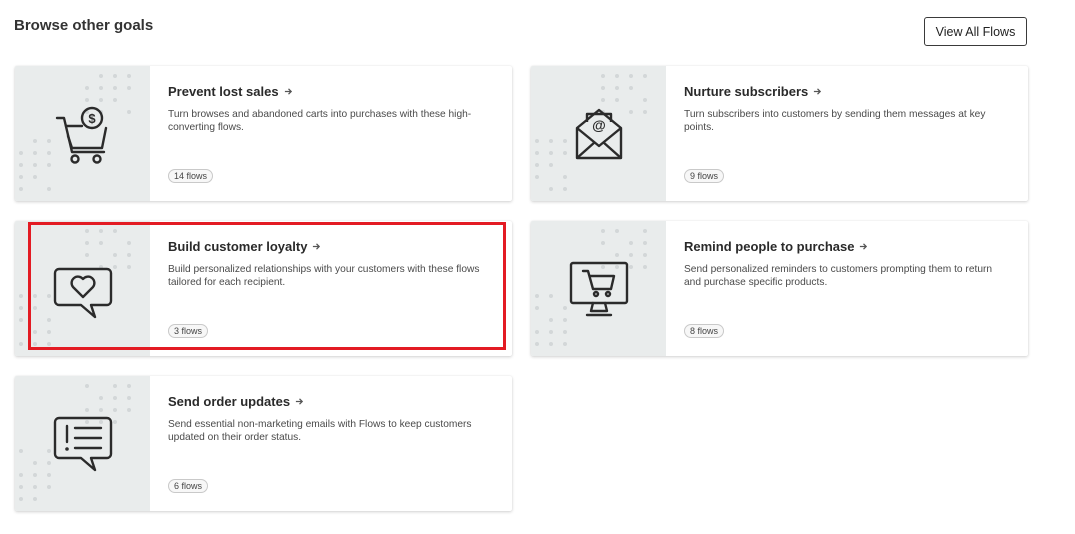 The height and width of the screenshot is (534, 1075). What do you see at coordinates (188, 331) in the screenshot?
I see `flow-count-badge: 3 flows` at bounding box center [188, 331].